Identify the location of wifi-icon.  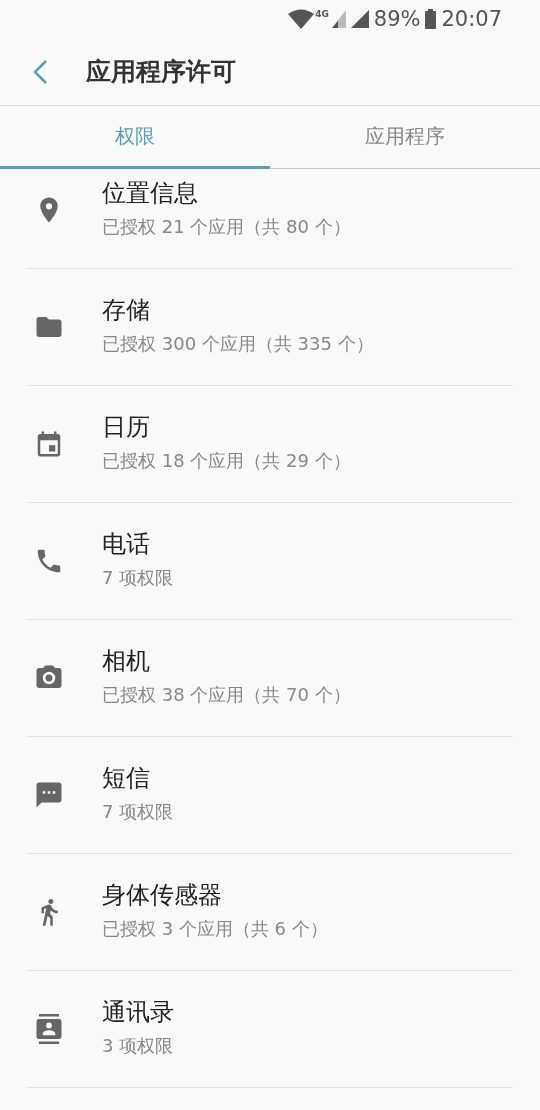
(301, 19).